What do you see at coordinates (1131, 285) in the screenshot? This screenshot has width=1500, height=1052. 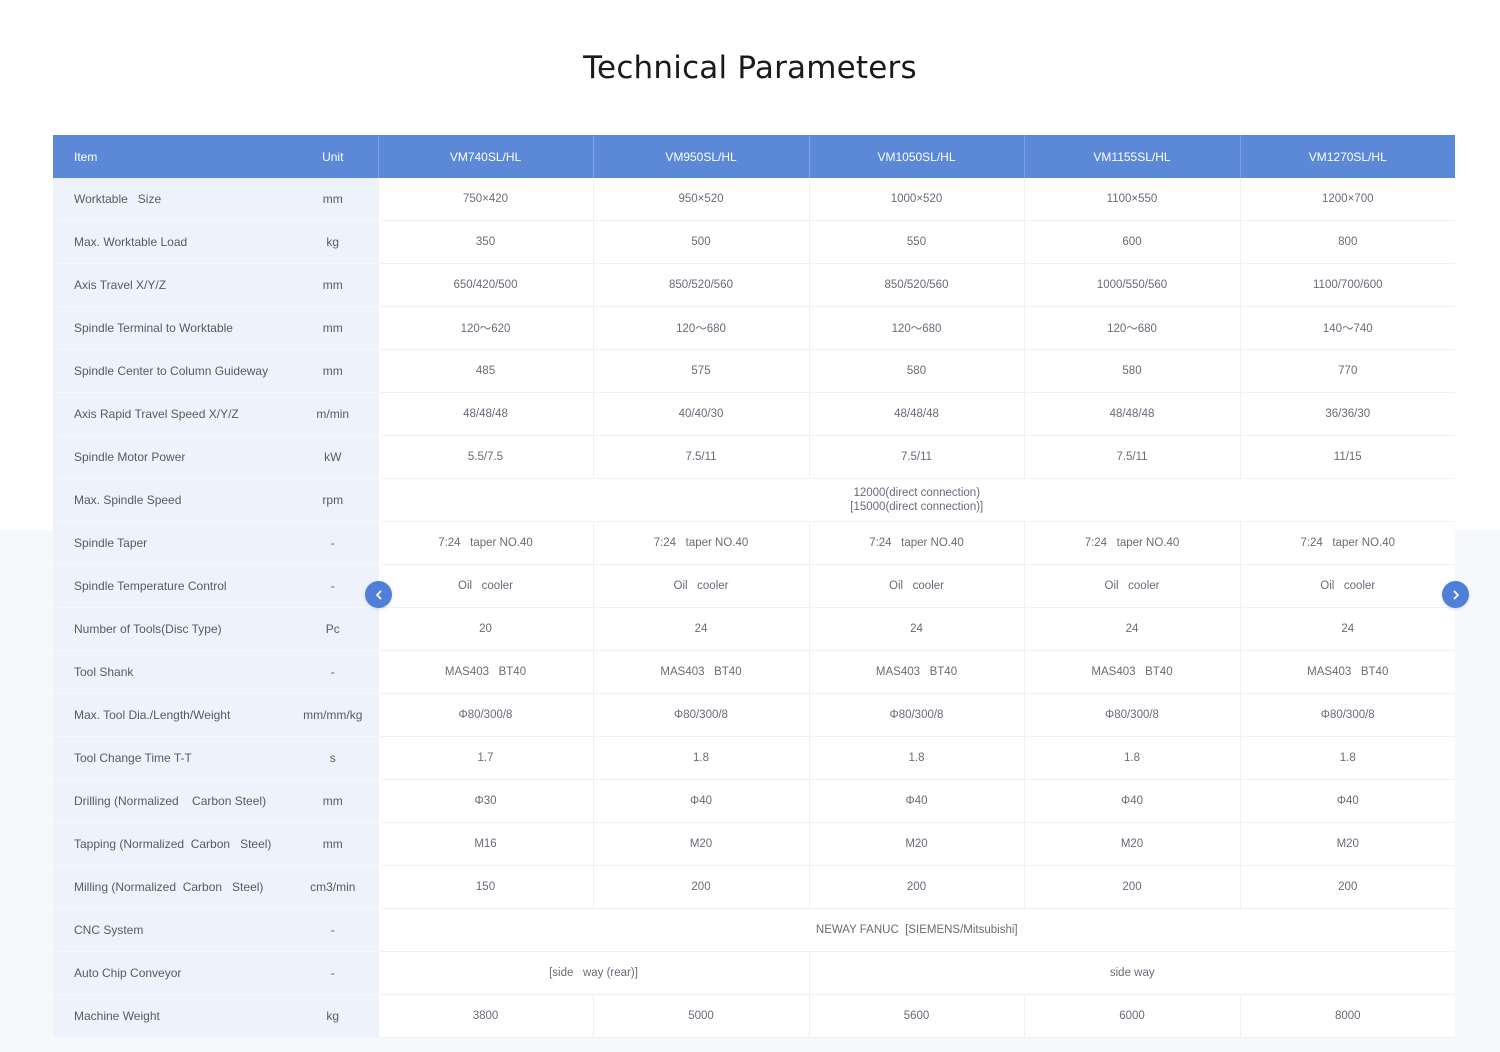 I see `row-value: 1000/550/560` at bounding box center [1131, 285].